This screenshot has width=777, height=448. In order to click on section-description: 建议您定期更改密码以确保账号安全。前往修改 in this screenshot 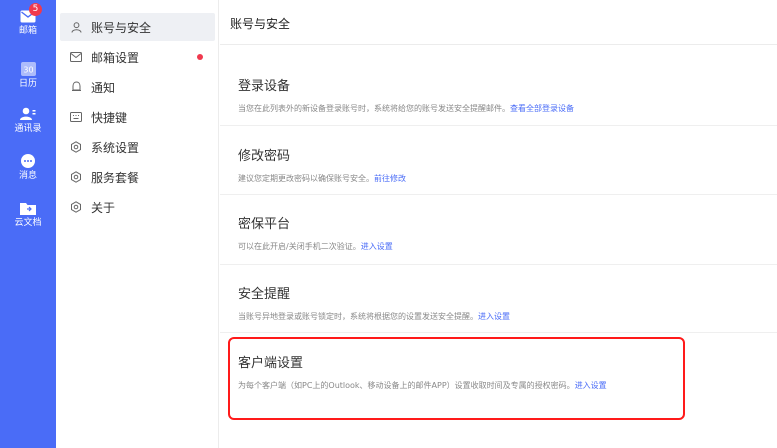, I will do `click(497, 179)`.